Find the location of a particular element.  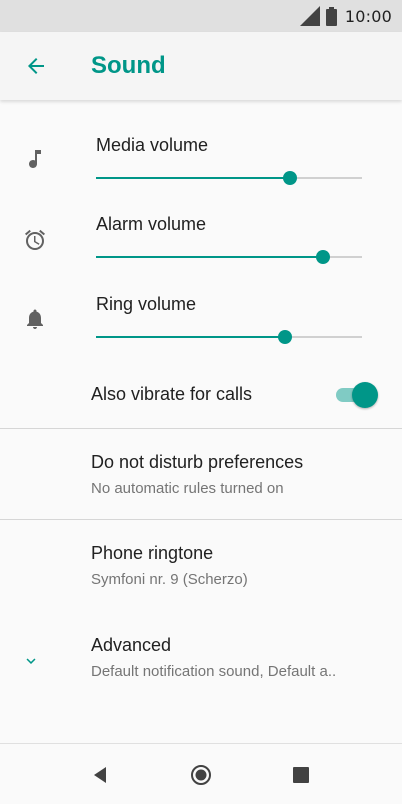

toggle-thumb is located at coordinates (365, 395).